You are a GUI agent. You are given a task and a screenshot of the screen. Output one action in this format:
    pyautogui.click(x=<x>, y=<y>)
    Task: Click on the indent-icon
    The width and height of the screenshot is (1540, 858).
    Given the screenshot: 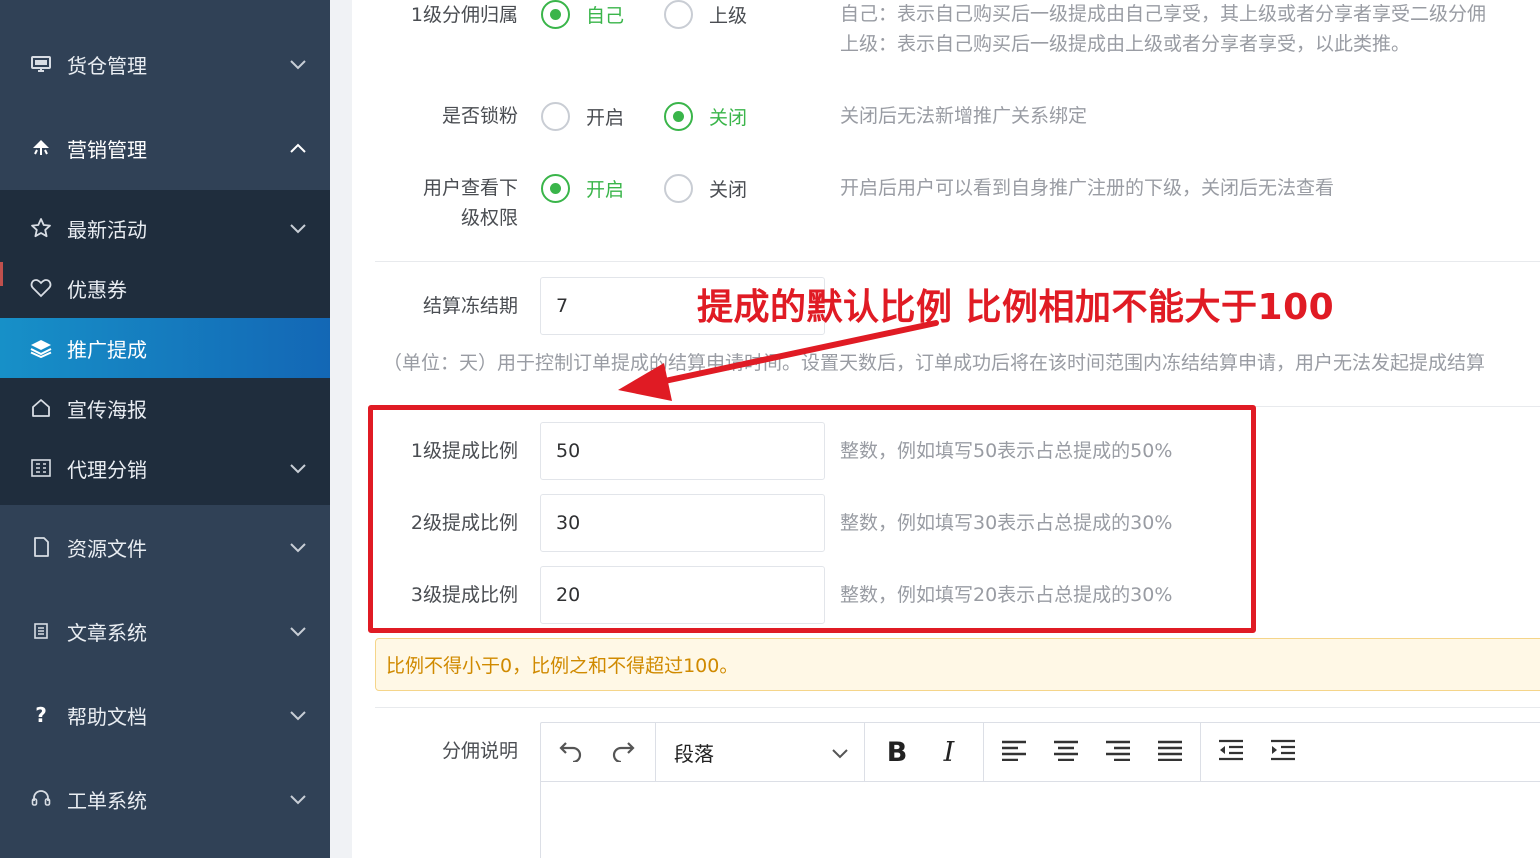 What is the action you would take?
    pyautogui.click(x=1283, y=752)
    